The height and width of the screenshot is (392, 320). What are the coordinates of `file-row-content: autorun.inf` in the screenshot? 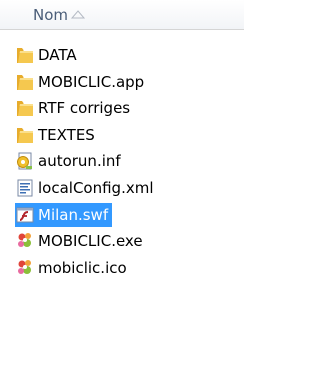 It's located at (70, 161).